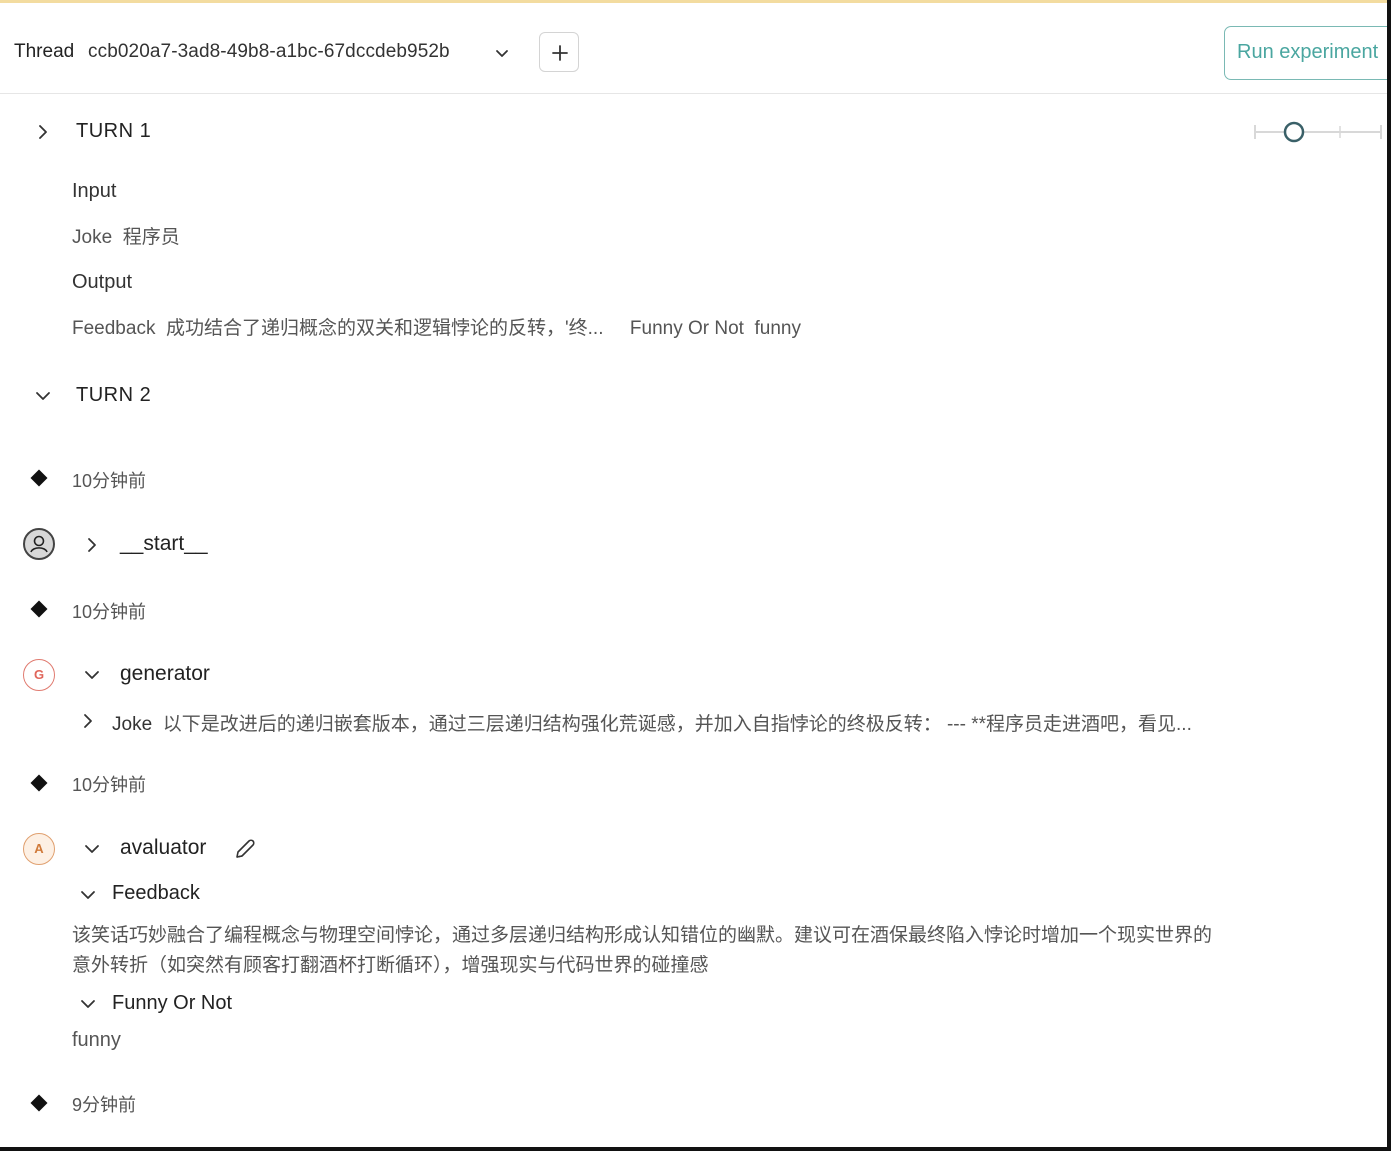  I want to click on evaluator-node-name: avaluator, so click(163, 848).